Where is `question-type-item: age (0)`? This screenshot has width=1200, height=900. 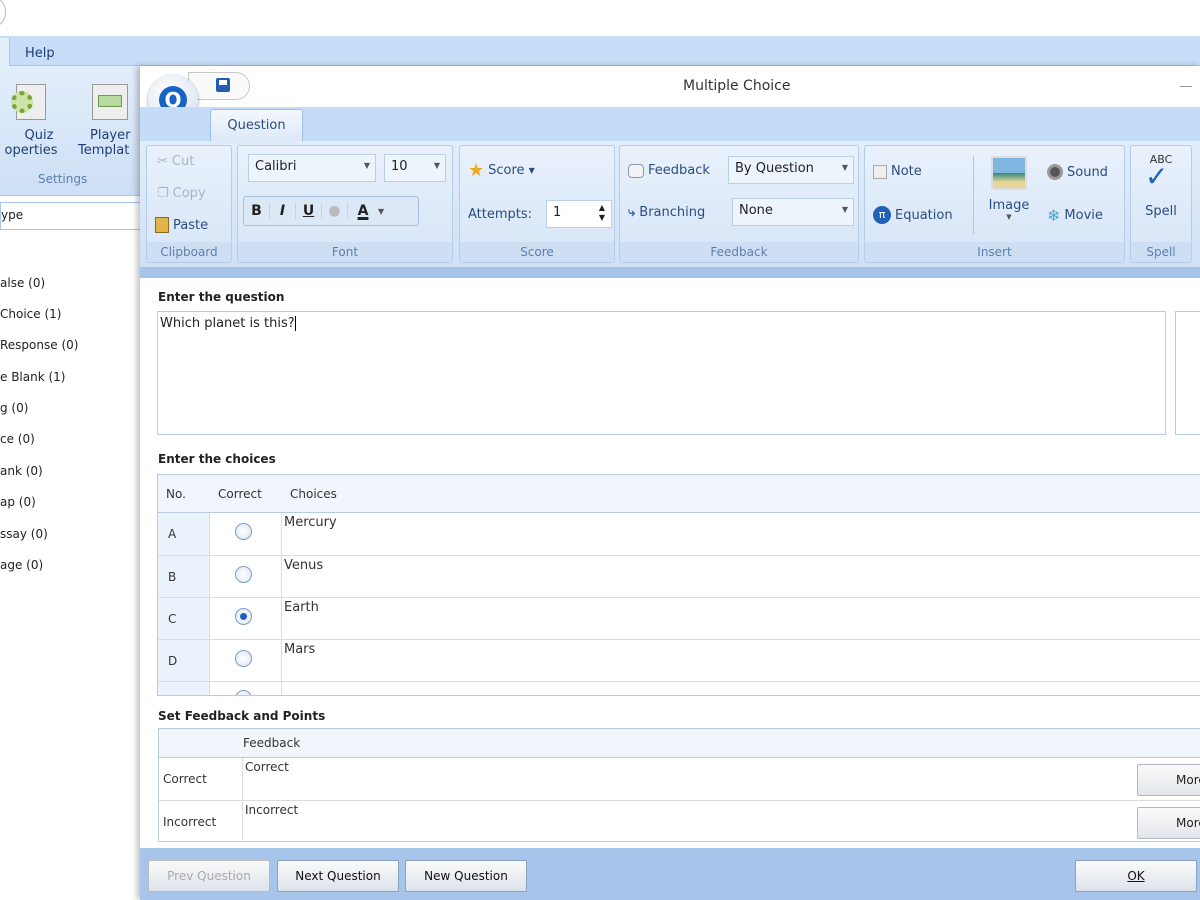 question-type-item: age (0) is located at coordinates (21, 565).